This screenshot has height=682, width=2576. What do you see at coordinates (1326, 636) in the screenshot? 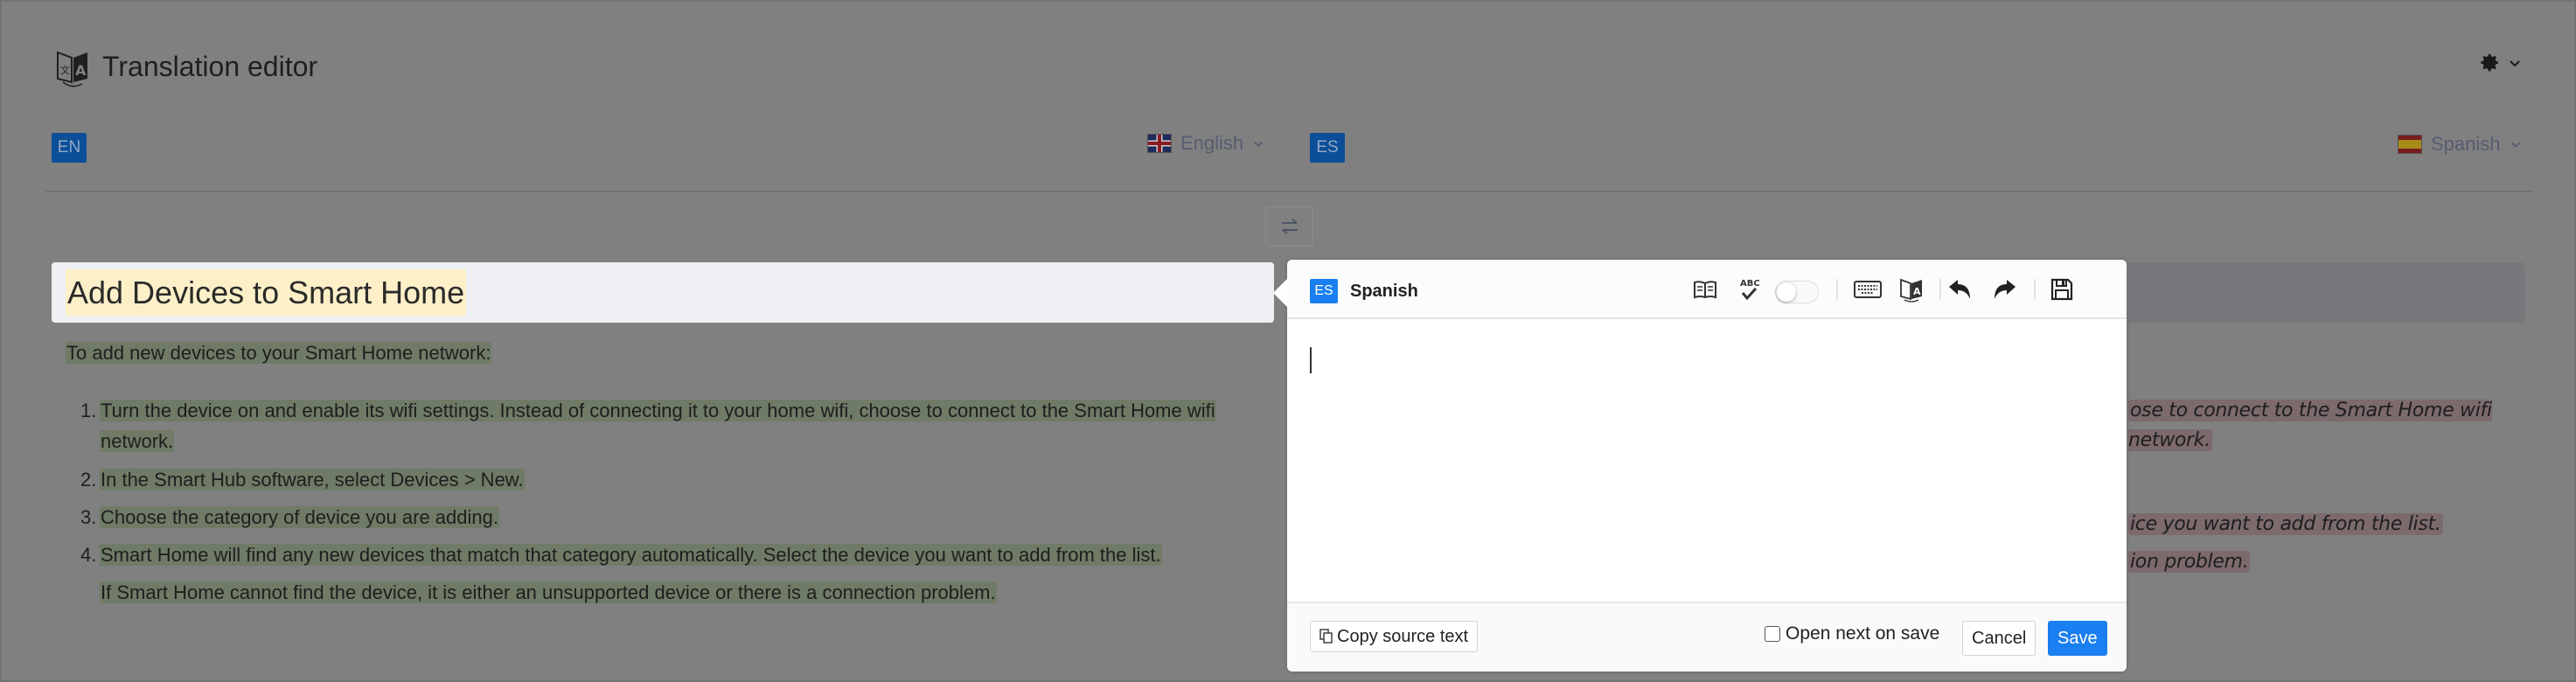
I see `copy-icon` at bounding box center [1326, 636].